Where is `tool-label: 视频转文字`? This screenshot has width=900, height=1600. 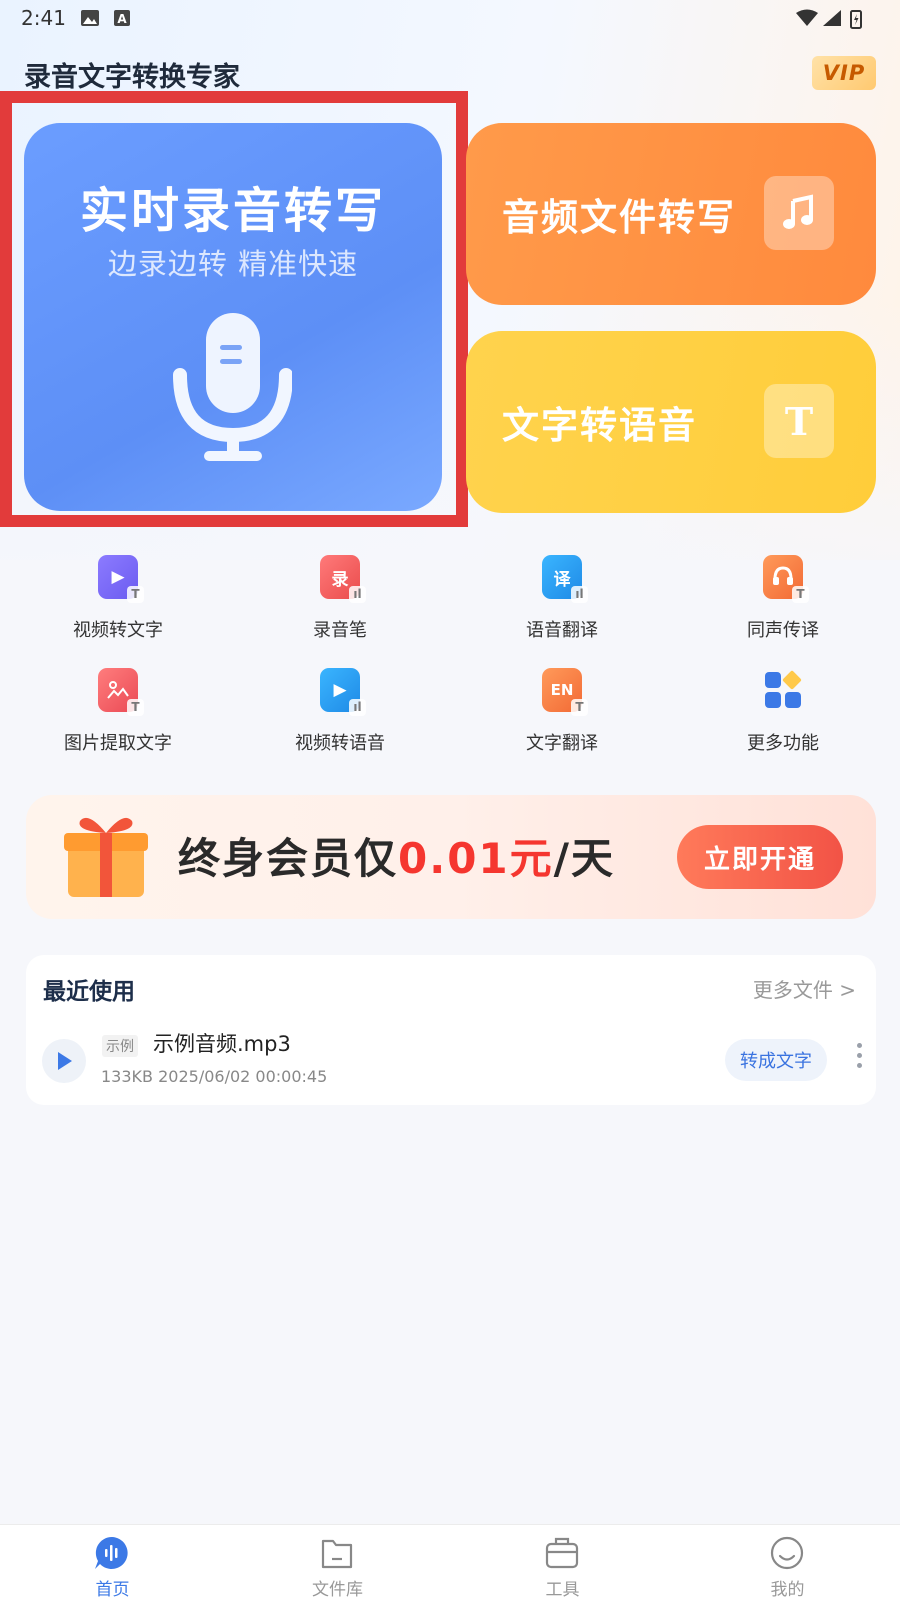
tool-label: 视频转文字 is located at coordinates (118, 630).